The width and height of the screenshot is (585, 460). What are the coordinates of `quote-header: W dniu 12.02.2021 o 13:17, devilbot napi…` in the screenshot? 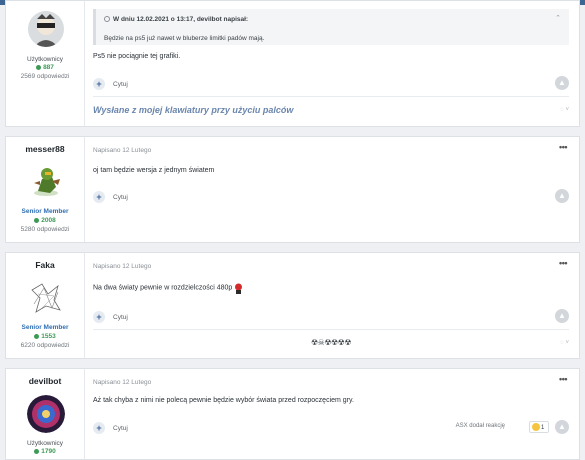 It's located at (176, 19).